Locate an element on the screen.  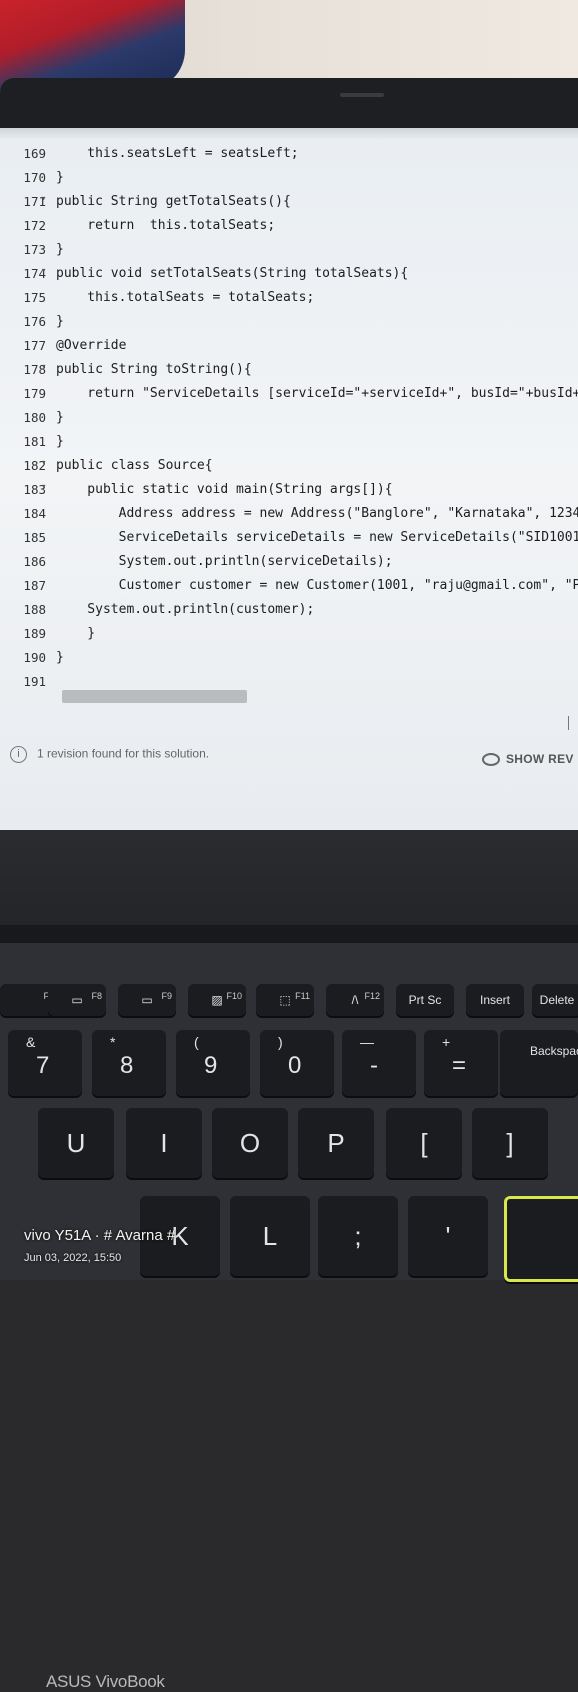
number-key-main: 0 is located at coordinates (295, 1065).